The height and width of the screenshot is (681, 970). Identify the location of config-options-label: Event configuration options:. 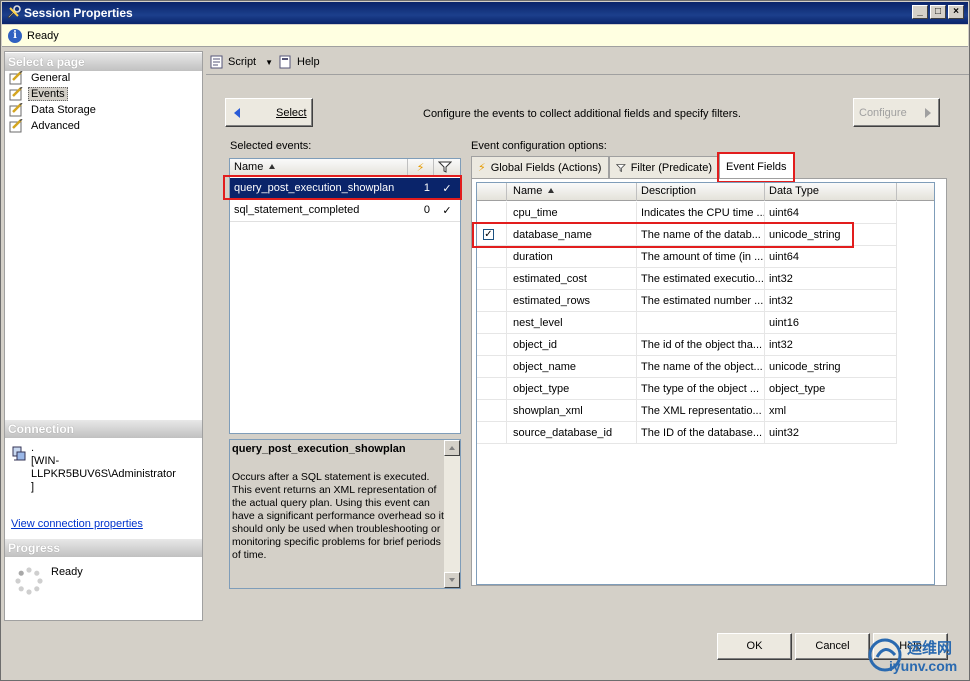
(539, 146).